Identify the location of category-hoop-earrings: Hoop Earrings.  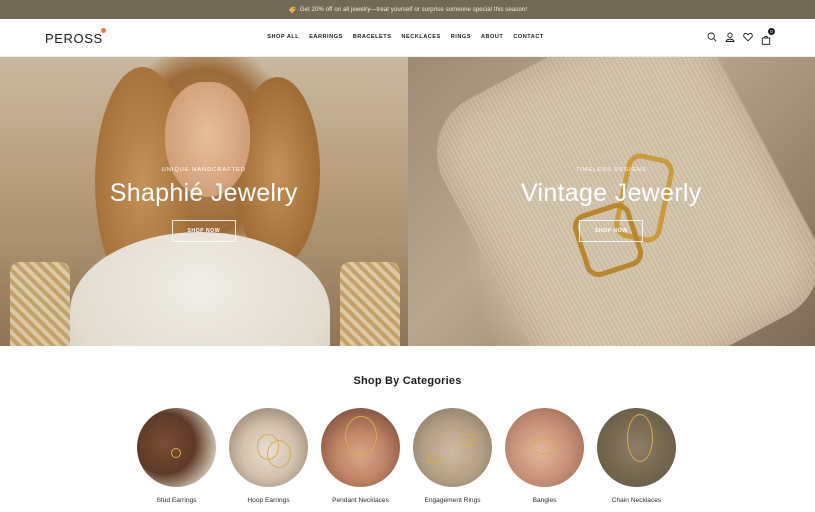
(268, 456).